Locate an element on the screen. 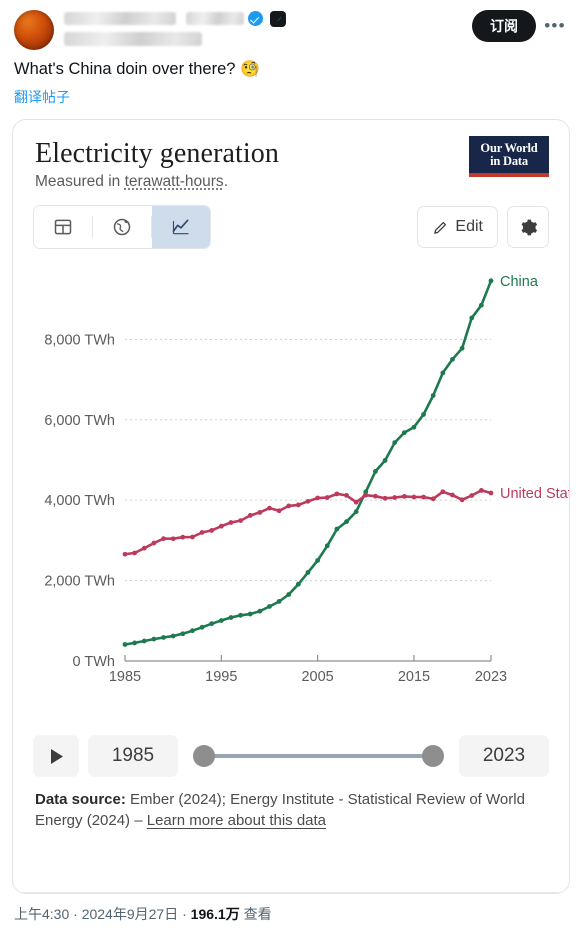 This screenshot has height=931, width=582. tab-map is located at coordinates (122, 227).